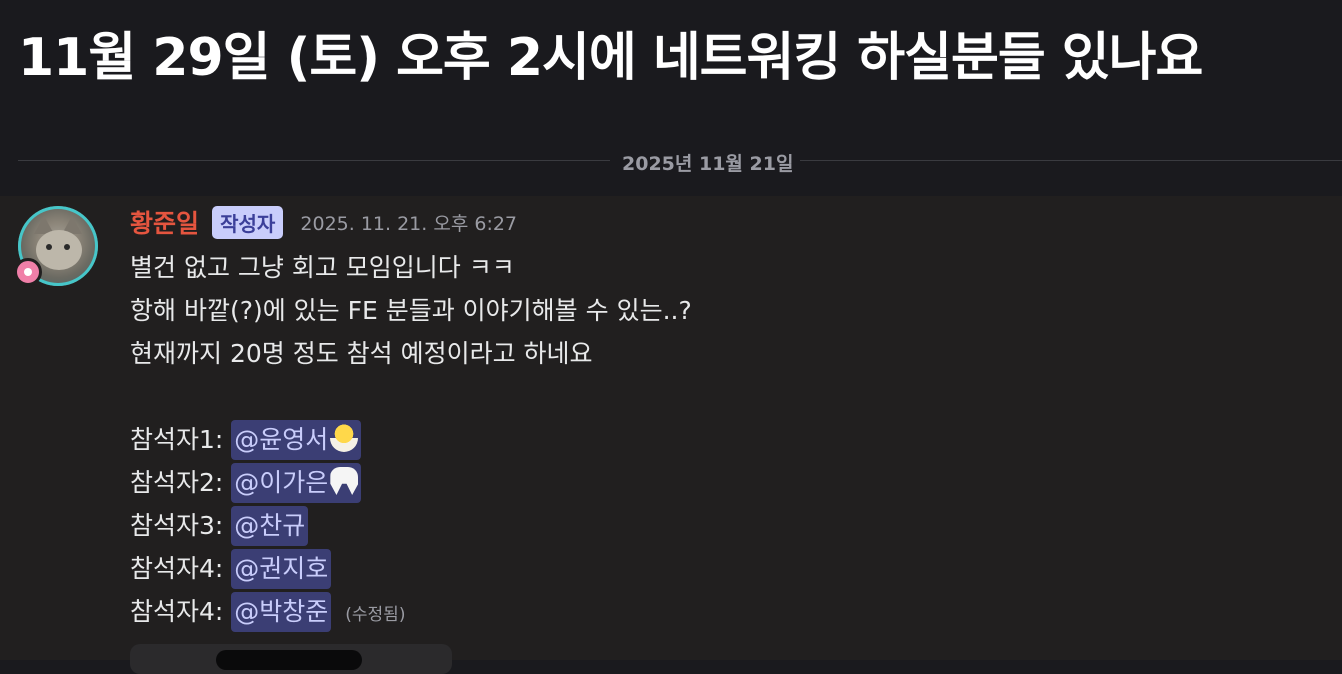 Image resolution: width=1342 pixels, height=674 pixels. Describe the element at coordinates (177, 439) in the screenshot. I see `attendee-label: 참석자1:` at that location.